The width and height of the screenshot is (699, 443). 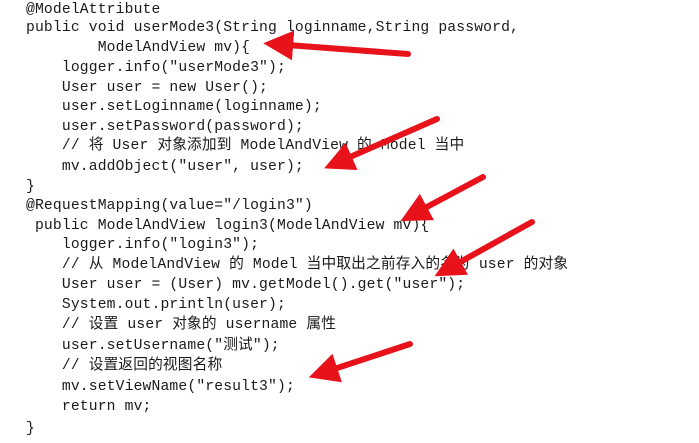 I want to click on code-line: System.out.println(user);, so click(x=156, y=305).